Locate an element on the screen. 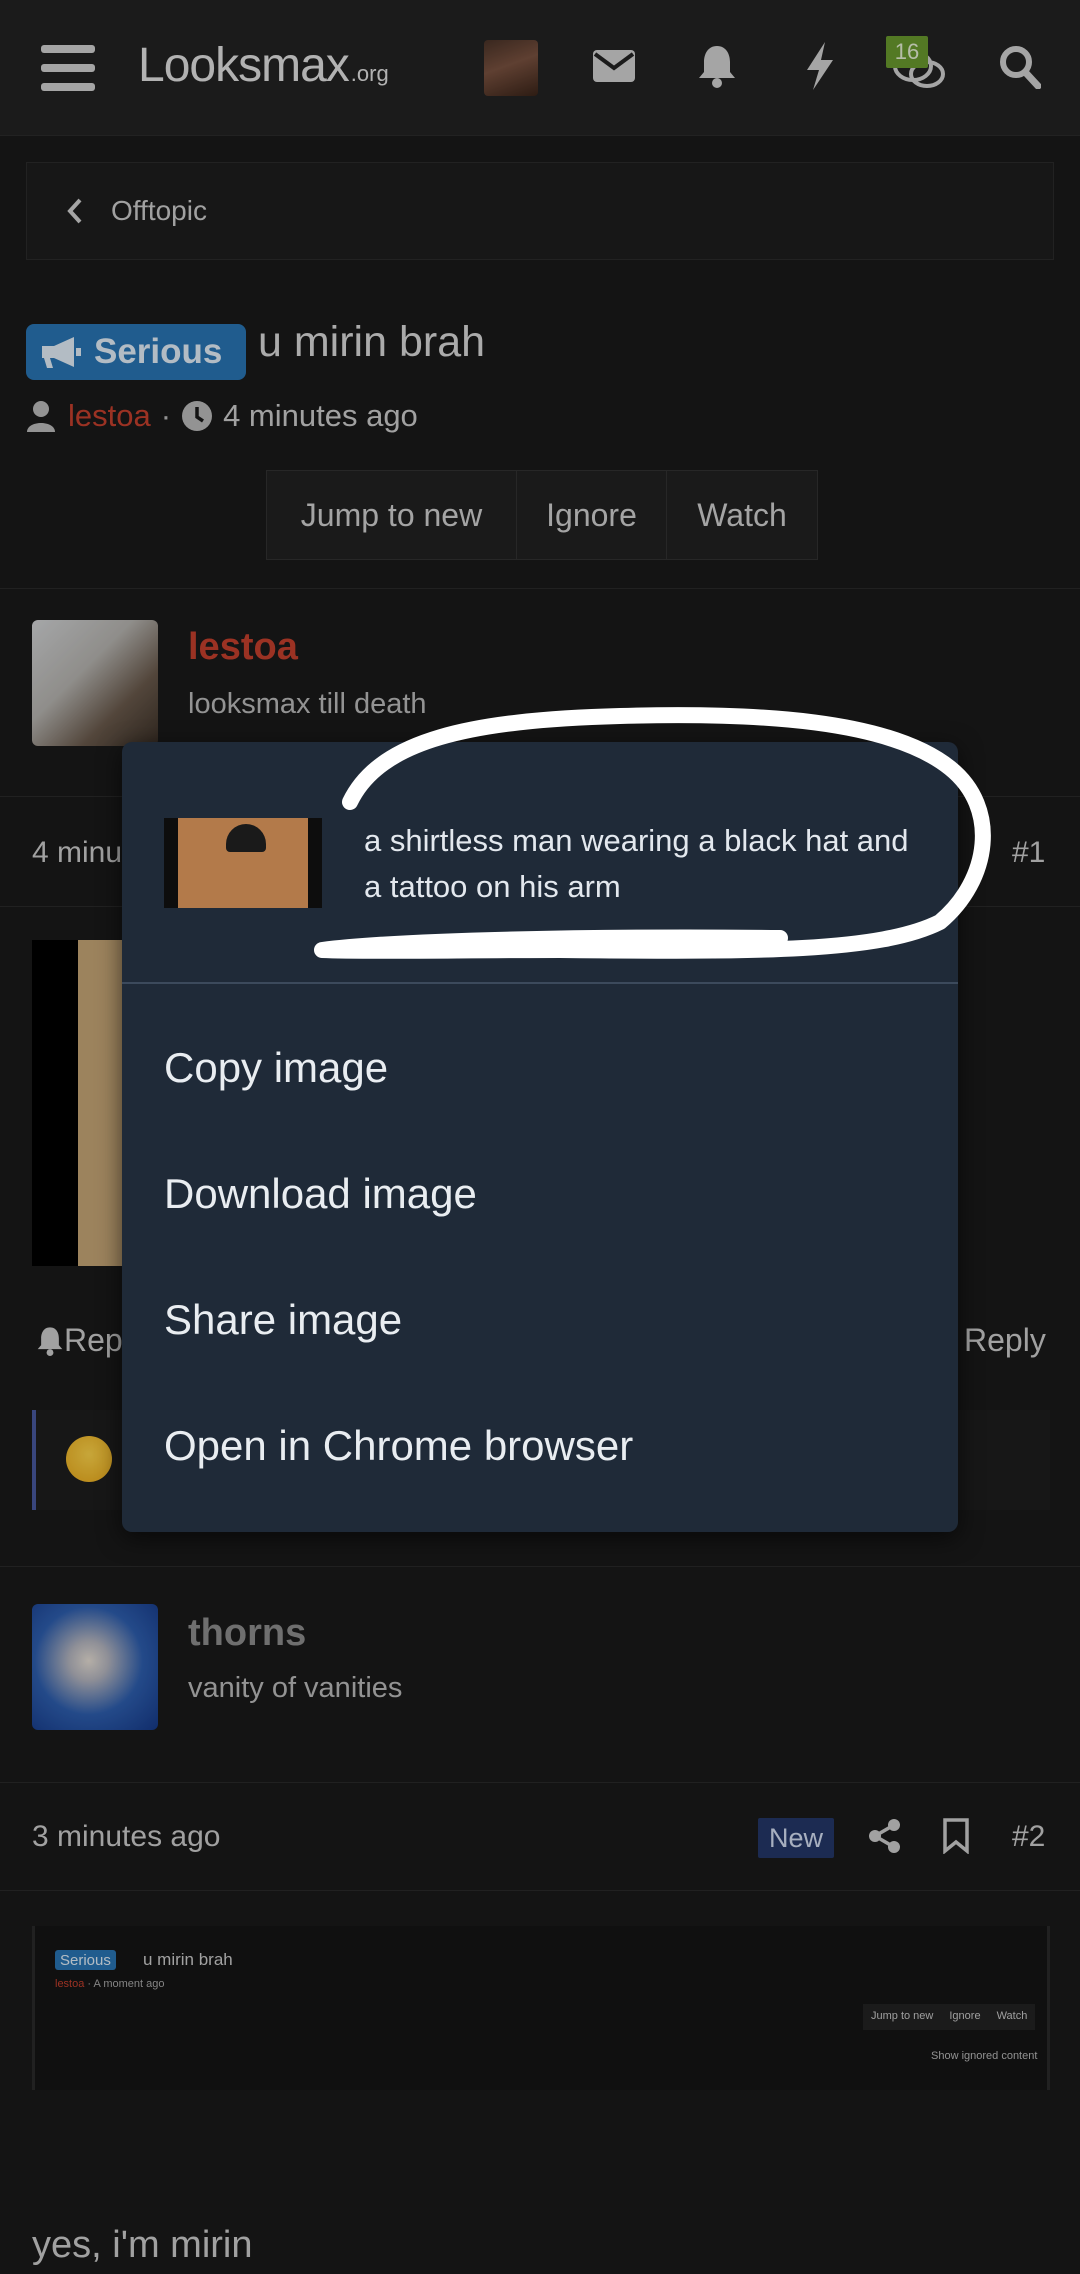 The width and height of the screenshot is (1080, 2274). scribble-annotation is located at coordinates (652, 833).